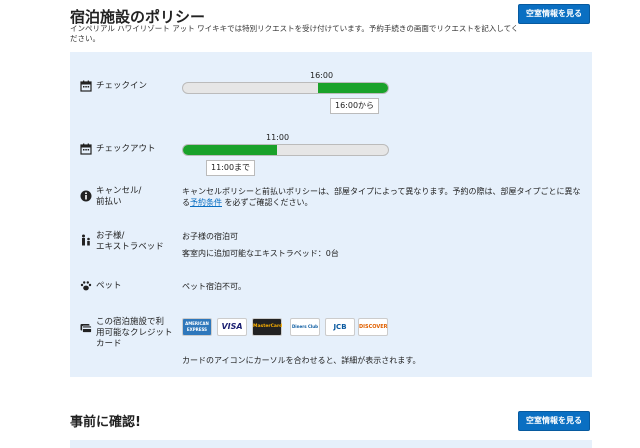 This screenshot has height=448, width=640. I want to click on section-title: 事前に確認!, so click(105, 422).